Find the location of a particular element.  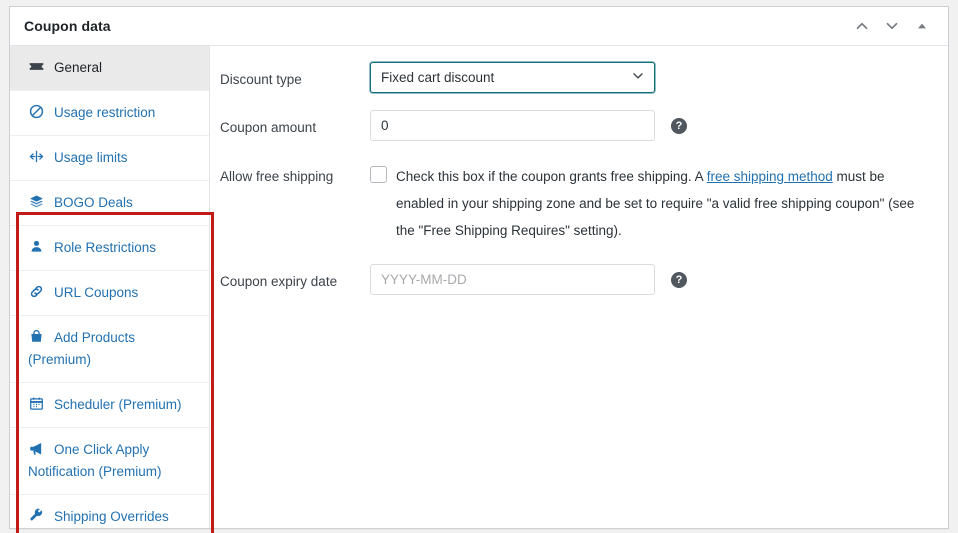

sidebar-item-url-coupons: URL Coupons is located at coordinates (109, 293).